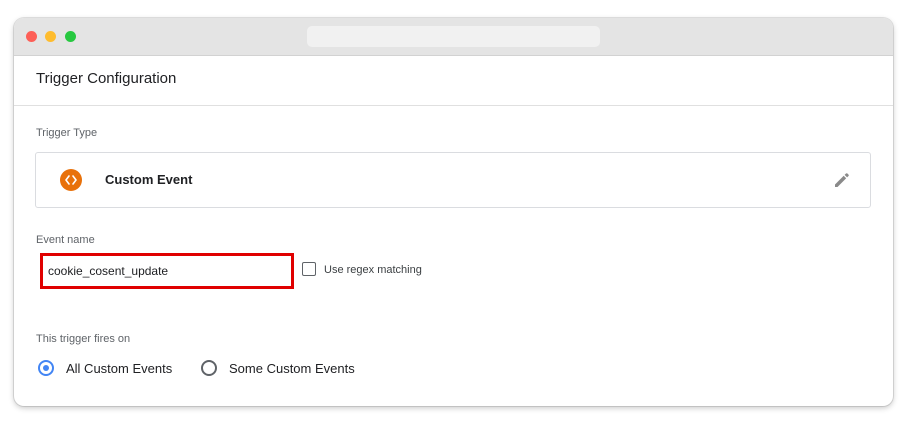  What do you see at coordinates (171, 271) in the screenshot?
I see `event-name-input` at bounding box center [171, 271].